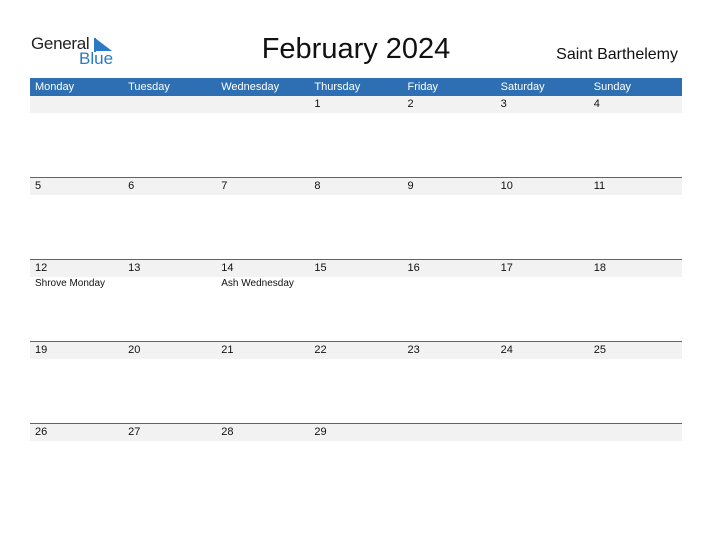  I want to click on country-label: Saint Barthelemy, so click(617, 54).